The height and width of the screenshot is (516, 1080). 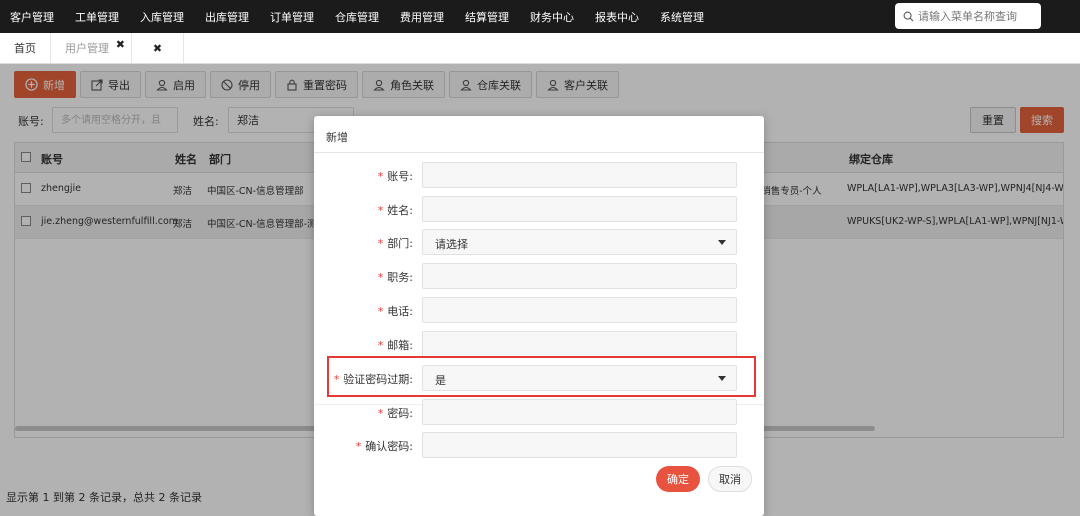 What do you see at coordinates (539, 134) in the screenshot?
I see `dialog-title: 新增` at bounding box center [539, 134].